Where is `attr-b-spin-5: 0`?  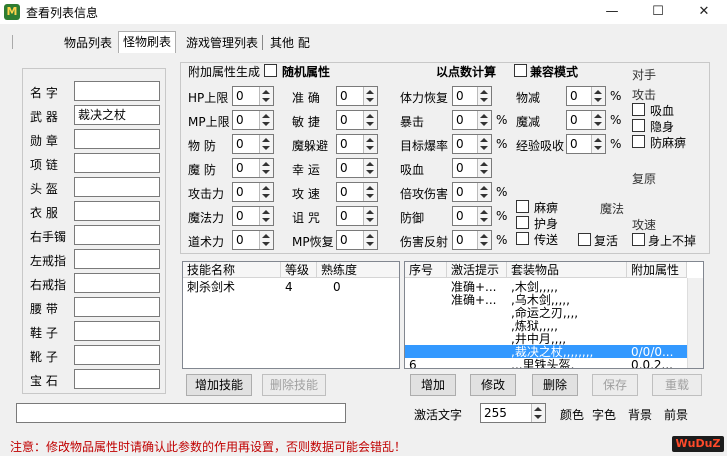 attr-b-spin-5: 0 is located at coordinates (357, 216).